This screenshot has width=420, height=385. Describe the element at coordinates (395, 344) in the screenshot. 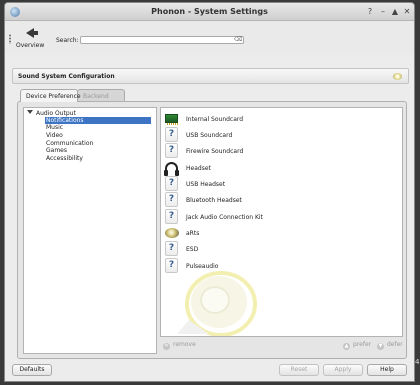

I see `defer-label: defer` at that location.